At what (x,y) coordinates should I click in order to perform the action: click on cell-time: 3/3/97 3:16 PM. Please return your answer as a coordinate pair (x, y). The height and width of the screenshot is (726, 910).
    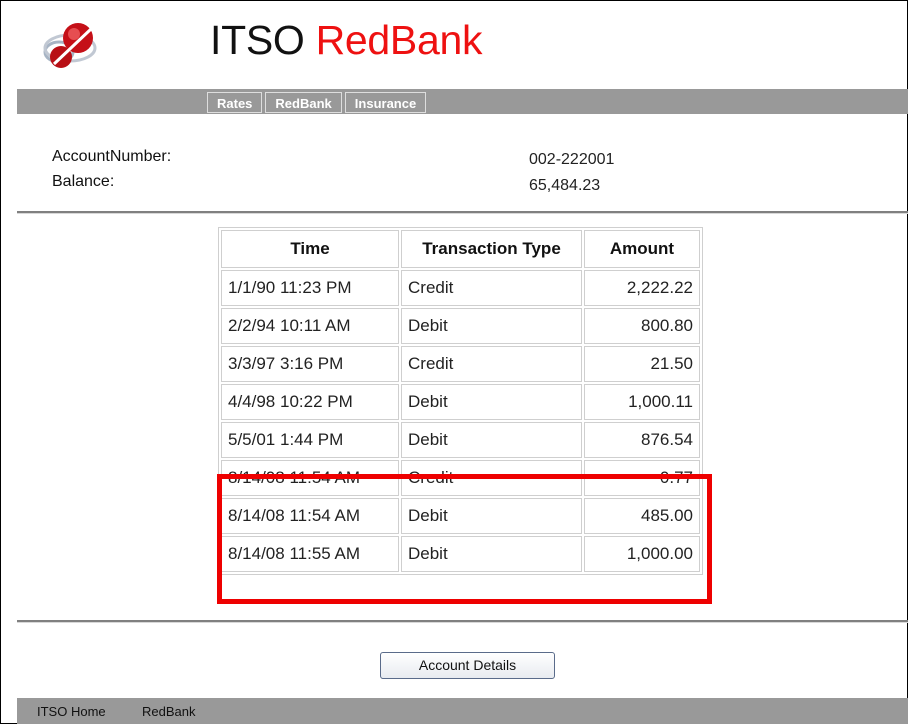
    Looking at the image, I should click on (310, 364).